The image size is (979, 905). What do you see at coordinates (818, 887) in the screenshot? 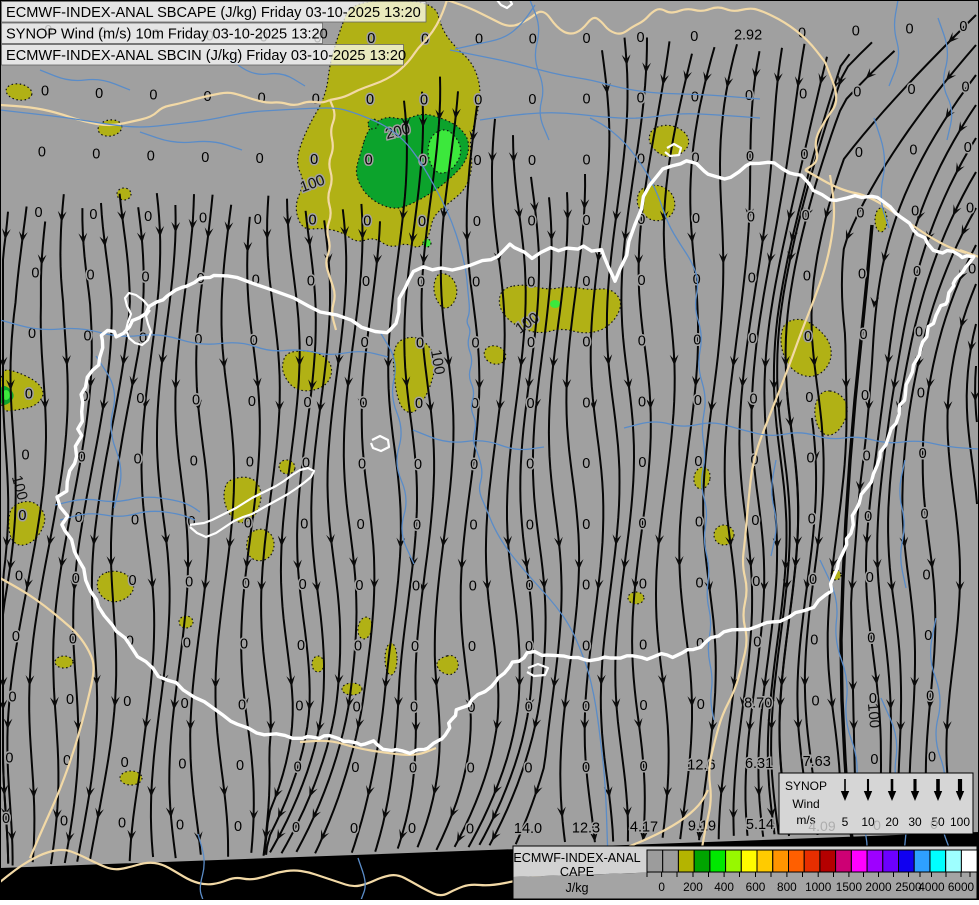
I see `svg-text: 1000` at bounding box center [818, 887].